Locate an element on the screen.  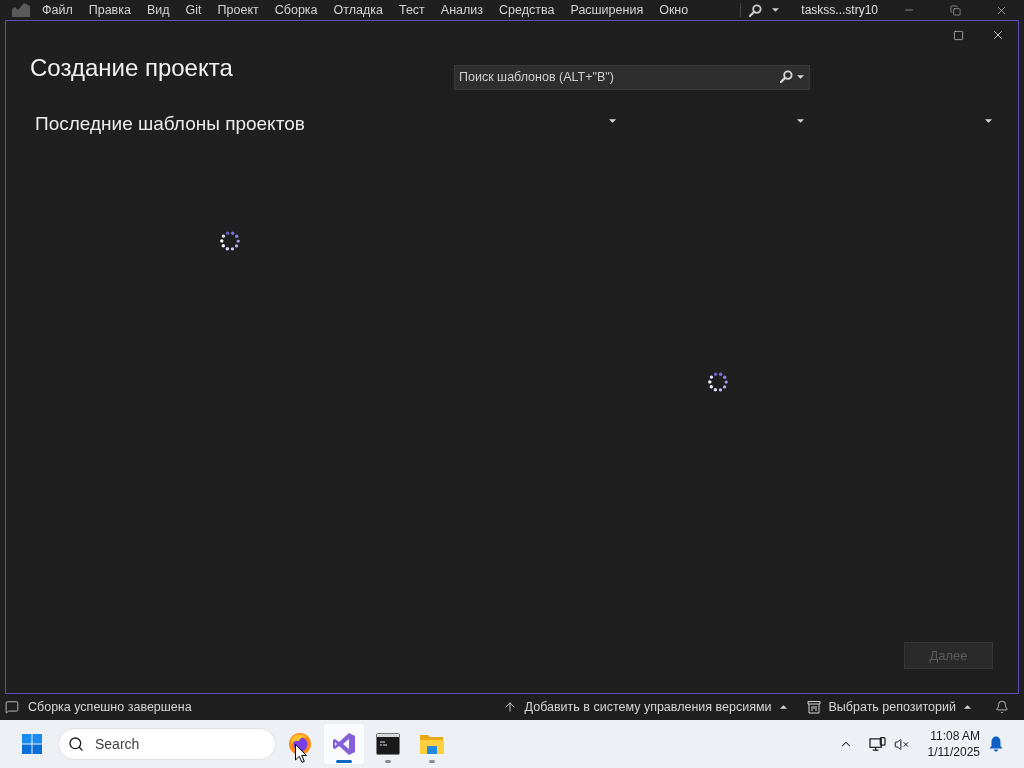
menu-item: Сборка is located at coordinates (296, 10).